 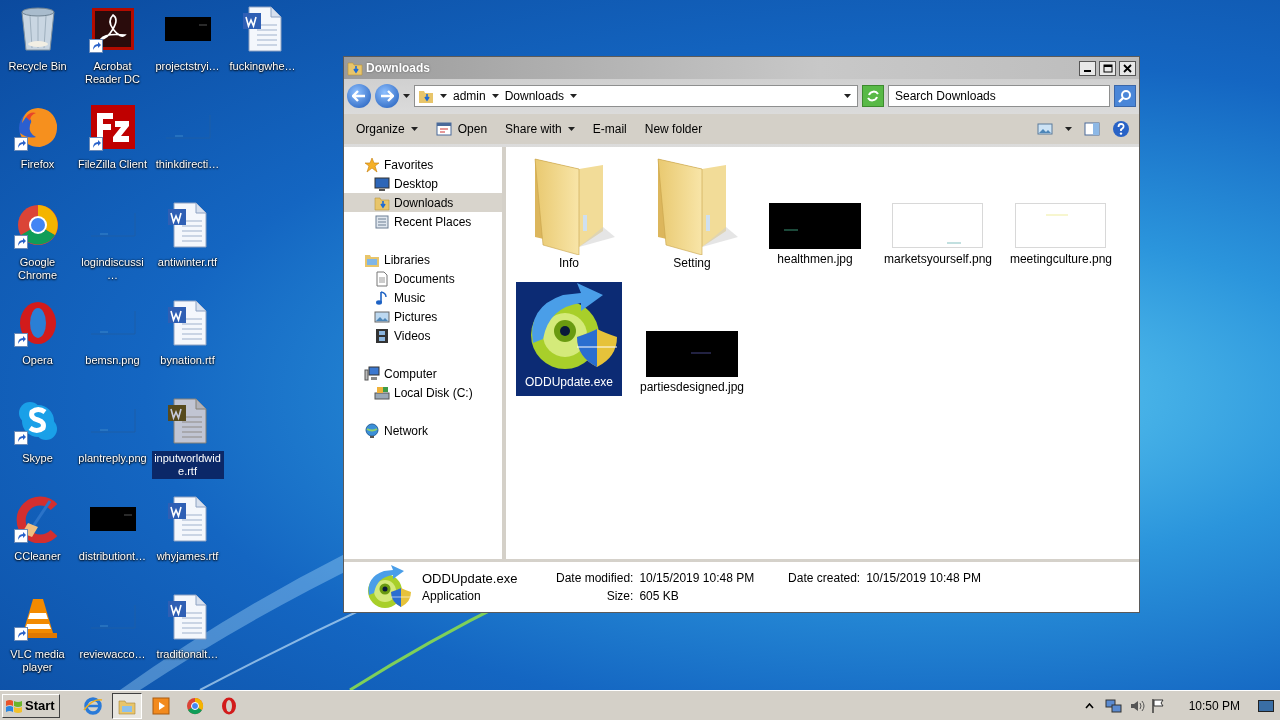 I want to click on tricolor-circle-icon, so click(x=194, y=705).